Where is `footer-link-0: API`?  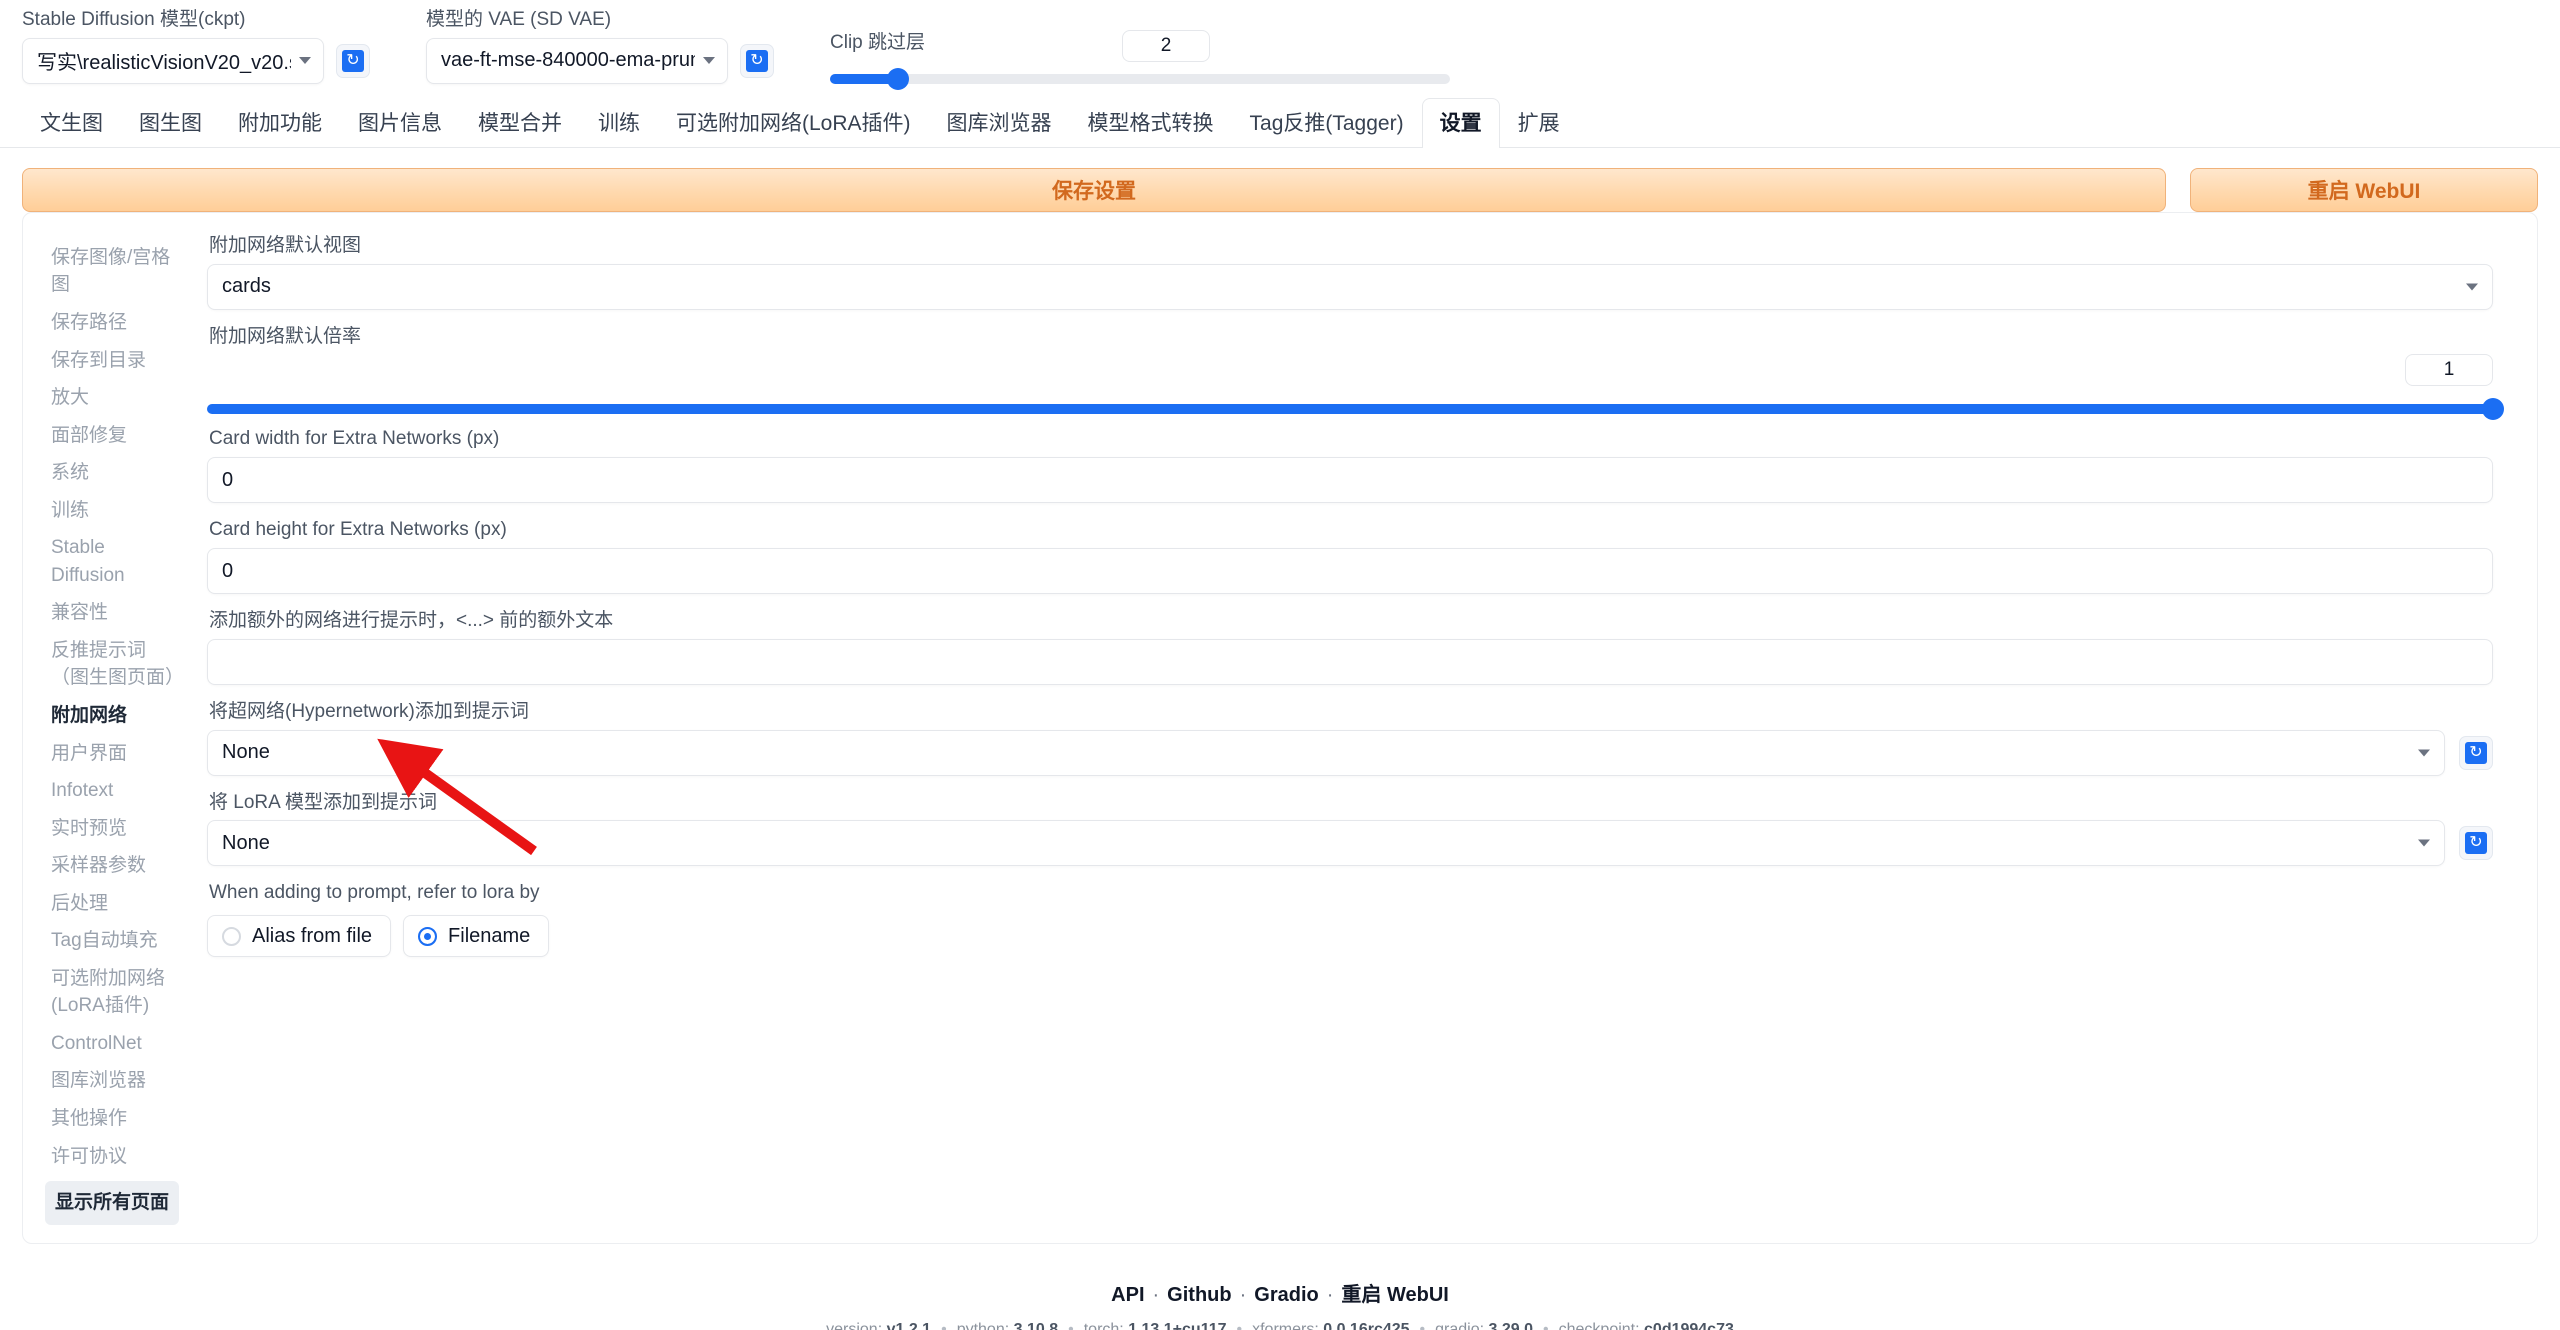 footer-link-0: API is located at coordinates (1127, 1295).